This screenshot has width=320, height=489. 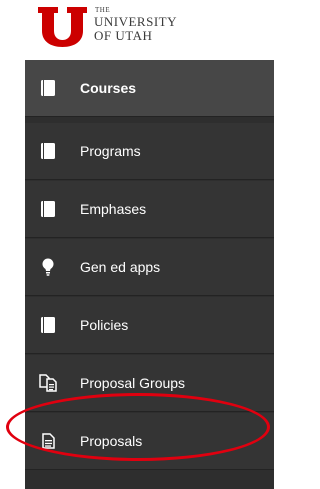 What do you see at coordinates (149, 441) in the screenshot?
I see `nav-item-proposals: Proposals` at bounding box center [149, 441].